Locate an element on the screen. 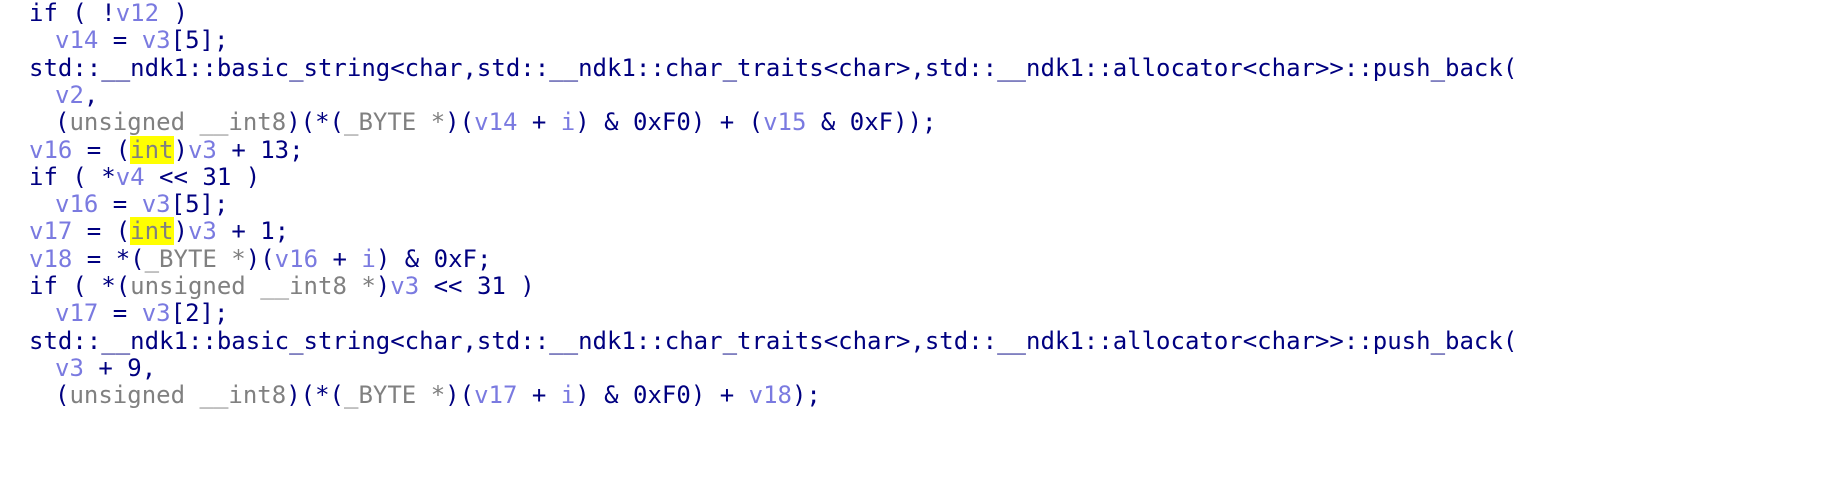 Image resolution: width=1836 pixels, height=488 pixels. code-token: if ( ! is located at coordinates (72, 13).